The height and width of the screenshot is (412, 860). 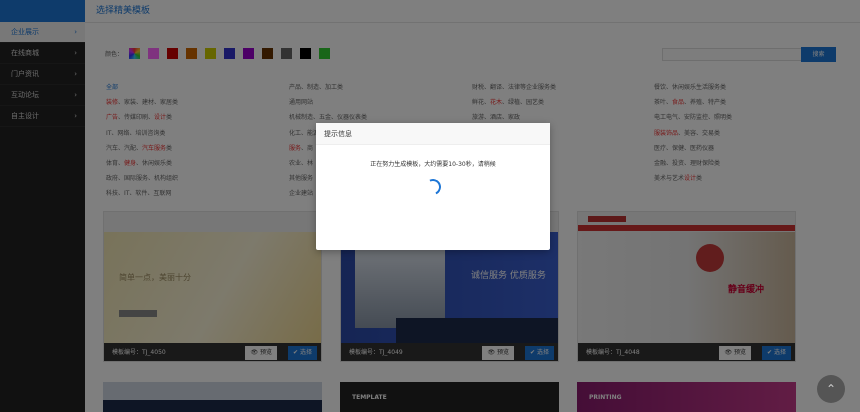 I want to click on dialog-message: 正在努力生成模板，大约需要10-30秒，请稍候, so click(x=433, y=163).